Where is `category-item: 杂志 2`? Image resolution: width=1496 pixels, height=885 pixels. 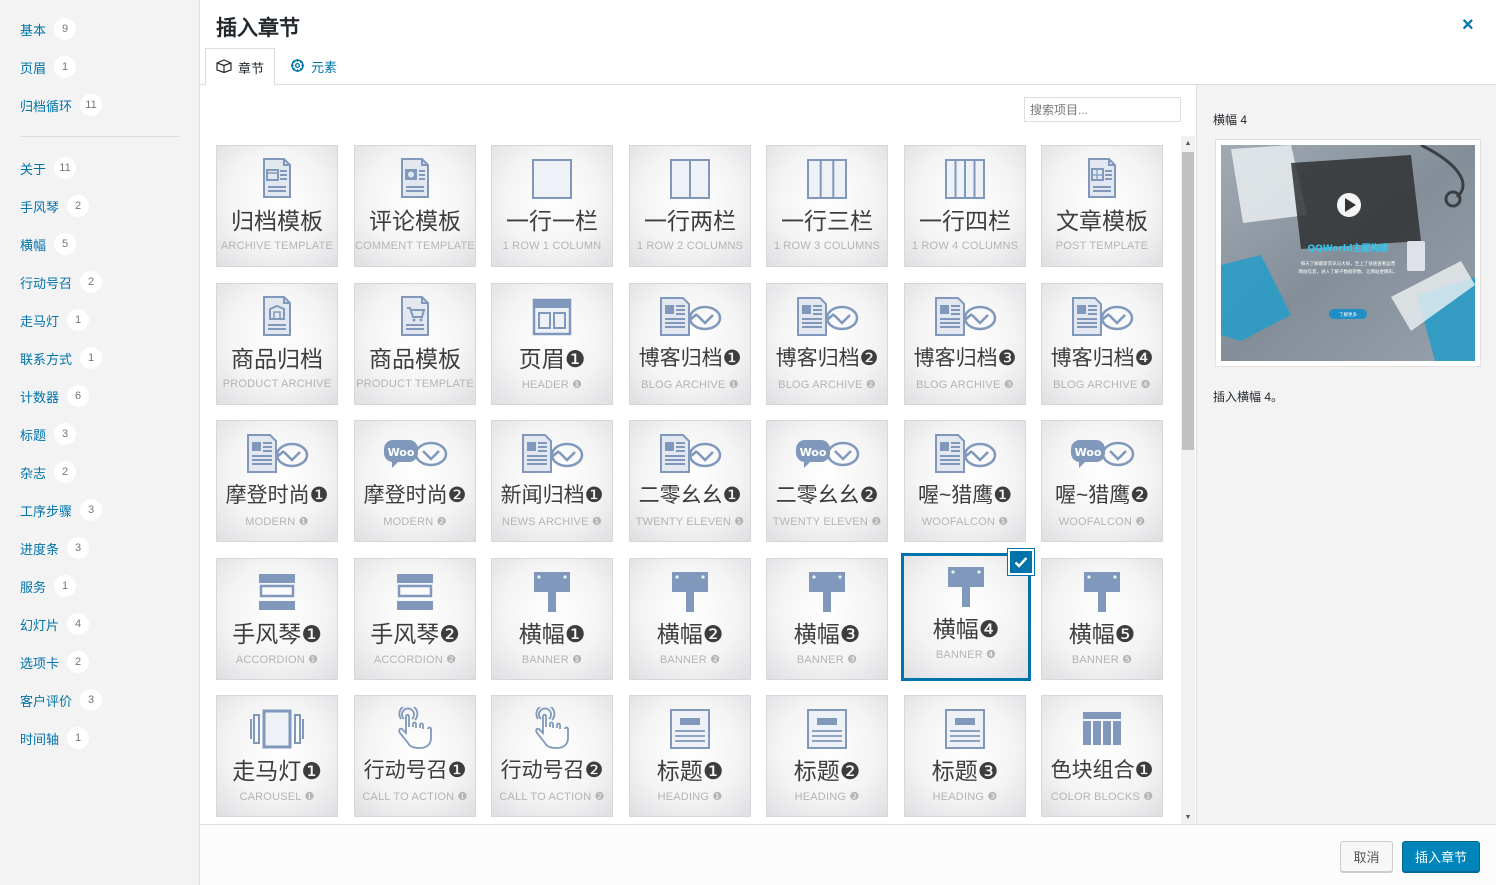
category-item: 杂志 2 is located at coordinates (48, 472).